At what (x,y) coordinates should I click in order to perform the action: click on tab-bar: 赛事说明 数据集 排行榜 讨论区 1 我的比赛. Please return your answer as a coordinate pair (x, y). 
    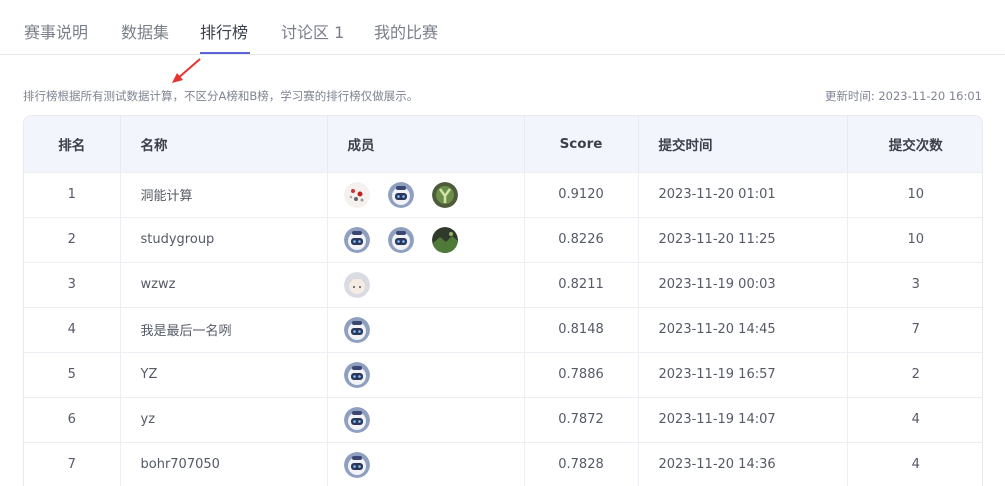
    Looking at the image, I should click on (502, 27).